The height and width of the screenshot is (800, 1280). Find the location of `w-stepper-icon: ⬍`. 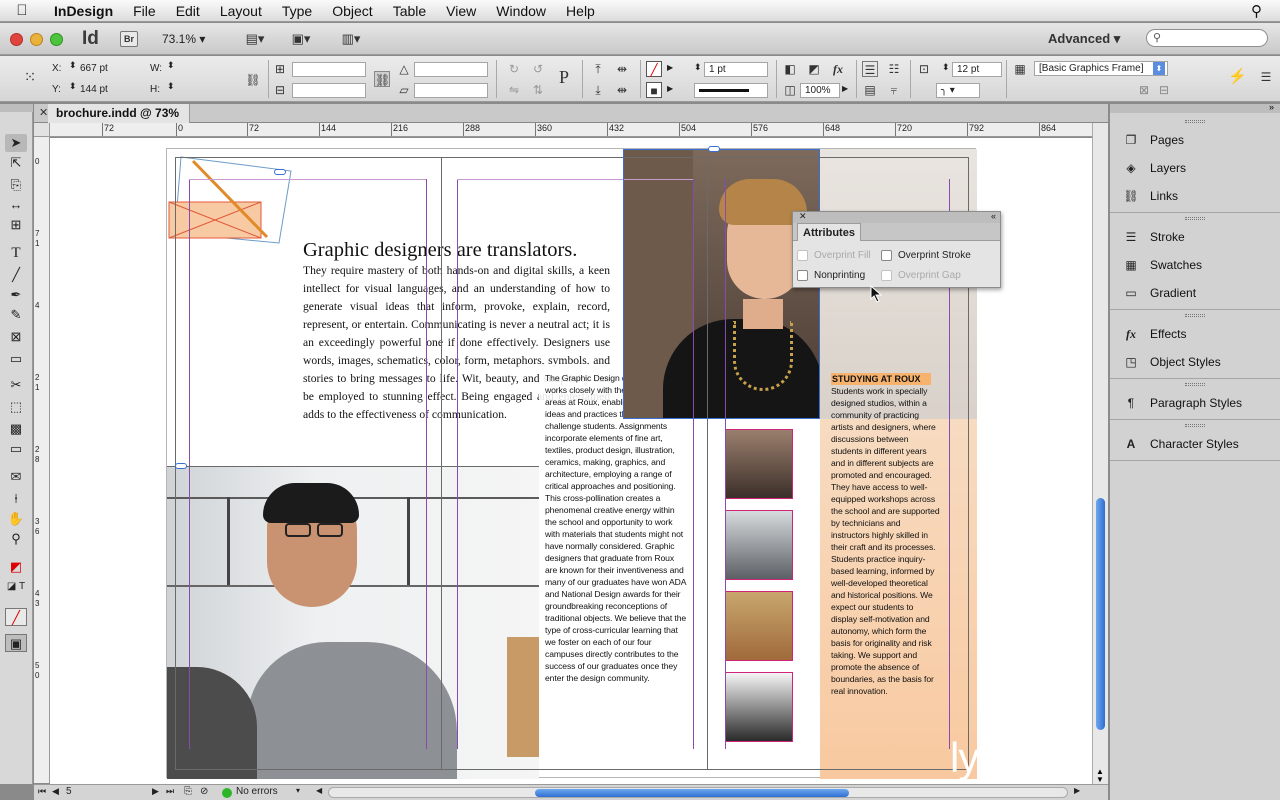

w-stepper-icon: ⬍ is located at coordinates (171, 65).